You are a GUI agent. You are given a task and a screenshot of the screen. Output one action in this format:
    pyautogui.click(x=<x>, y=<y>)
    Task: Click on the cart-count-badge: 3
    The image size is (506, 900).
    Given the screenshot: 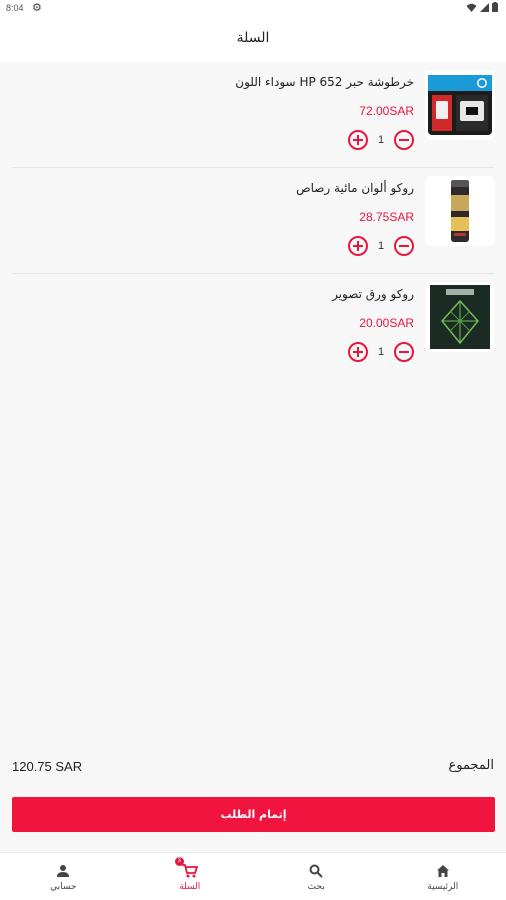 What is the action you would take?
    pyautogui.click(x=179, y=861)
    